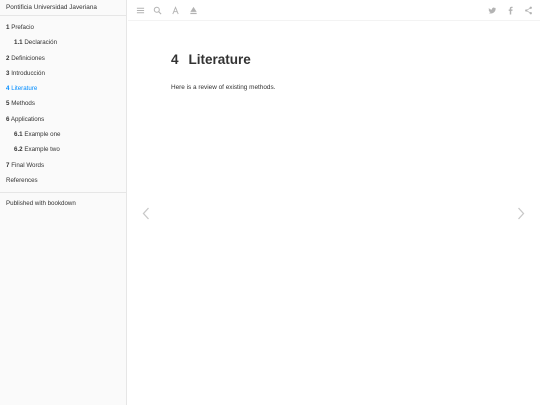 Image resolution: width=540 pixels, height=405 pixels. I want to click on toolbar, so click(334, 10).